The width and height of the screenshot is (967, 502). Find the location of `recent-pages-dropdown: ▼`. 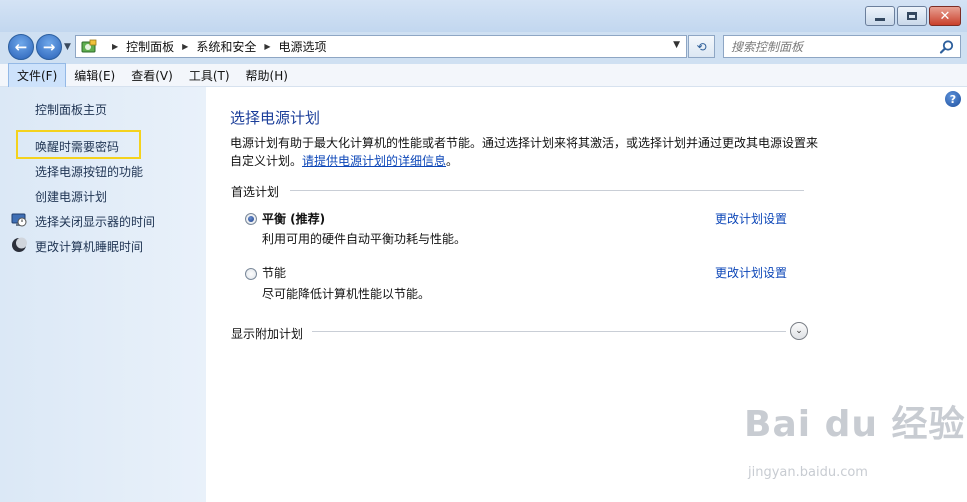

recent-pages-dropdown: ▼ is located at coordinates (67, 47).